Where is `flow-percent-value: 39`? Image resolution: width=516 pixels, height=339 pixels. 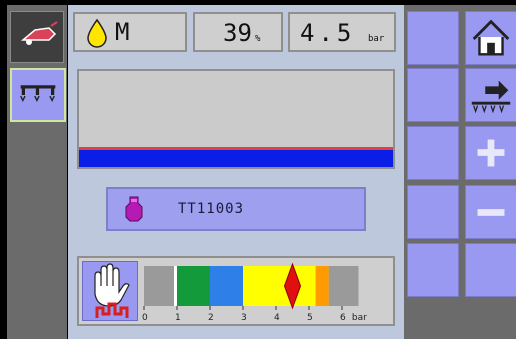 flow-percent-value: 39 is located at coordinates (237, 33).